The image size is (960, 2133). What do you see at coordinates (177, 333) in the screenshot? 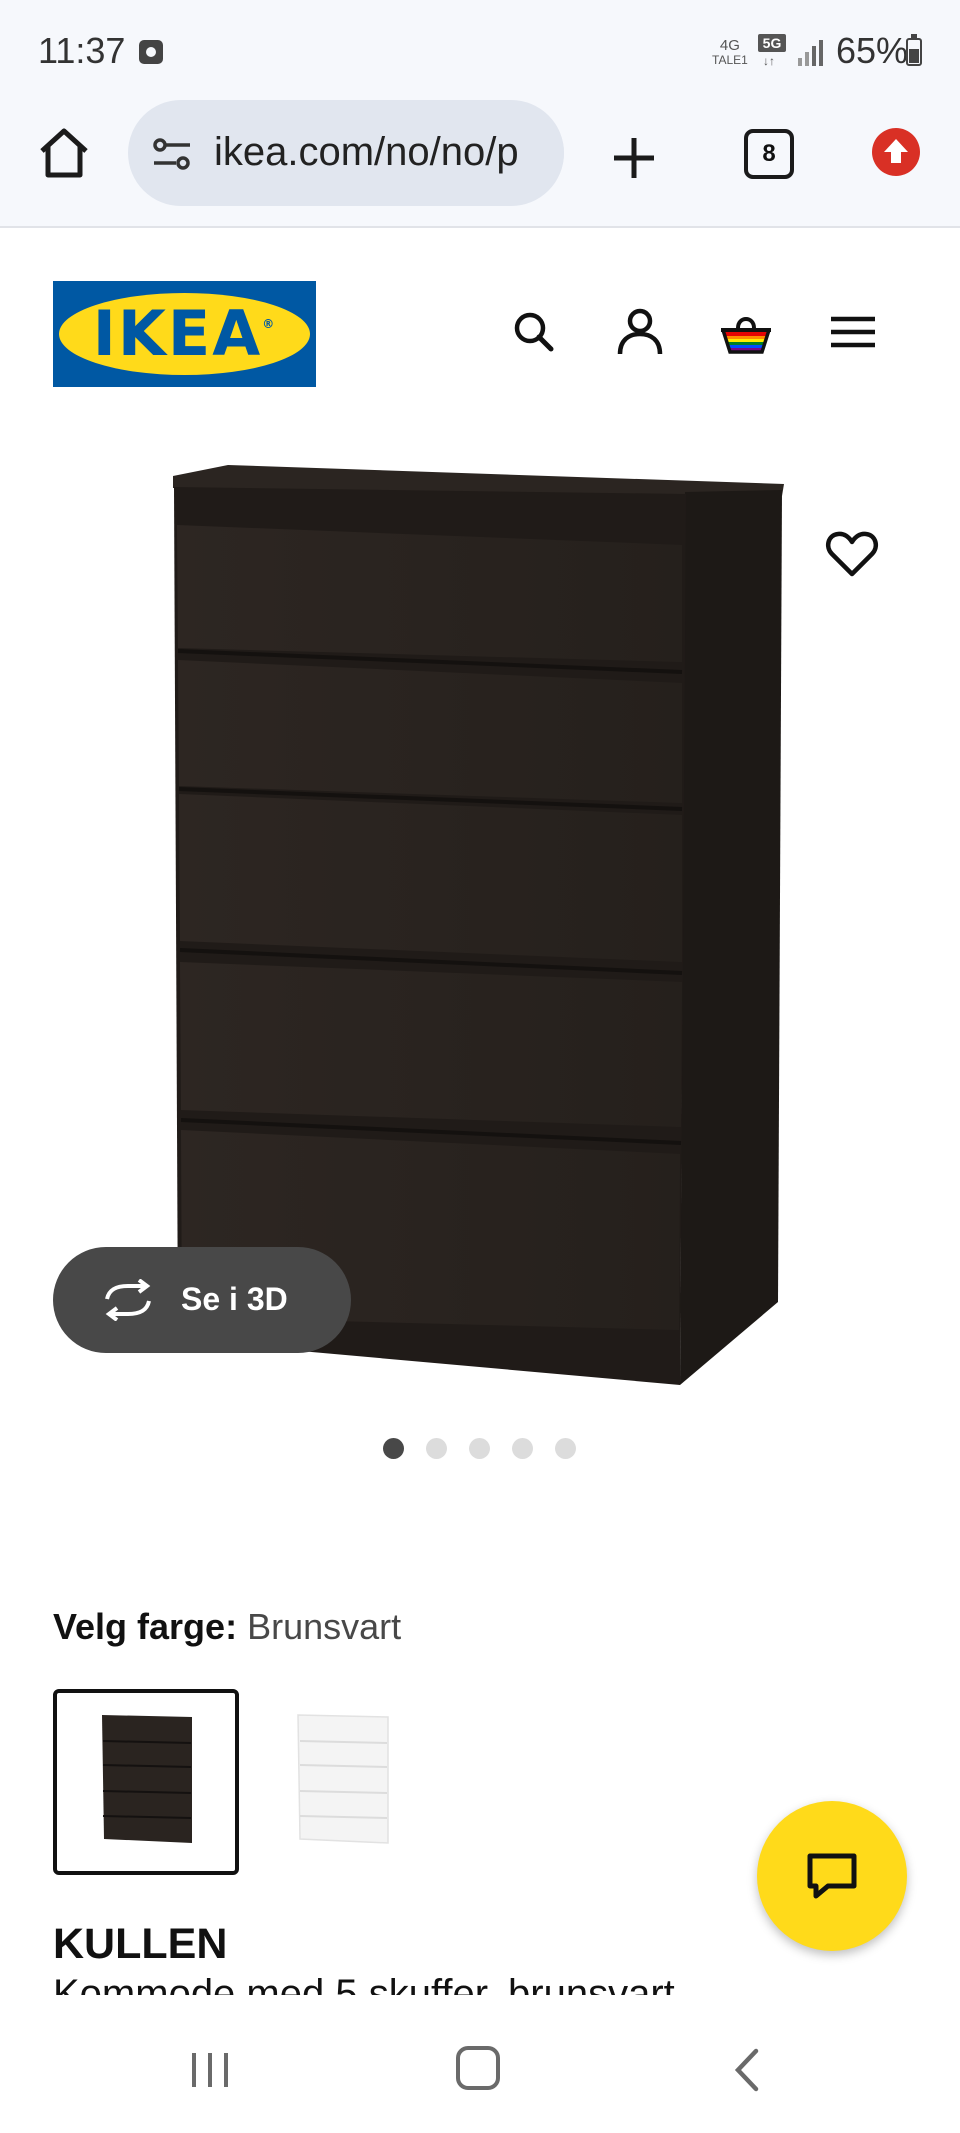
I see `logo-text: IKEA` at bounding box center [177, 333].